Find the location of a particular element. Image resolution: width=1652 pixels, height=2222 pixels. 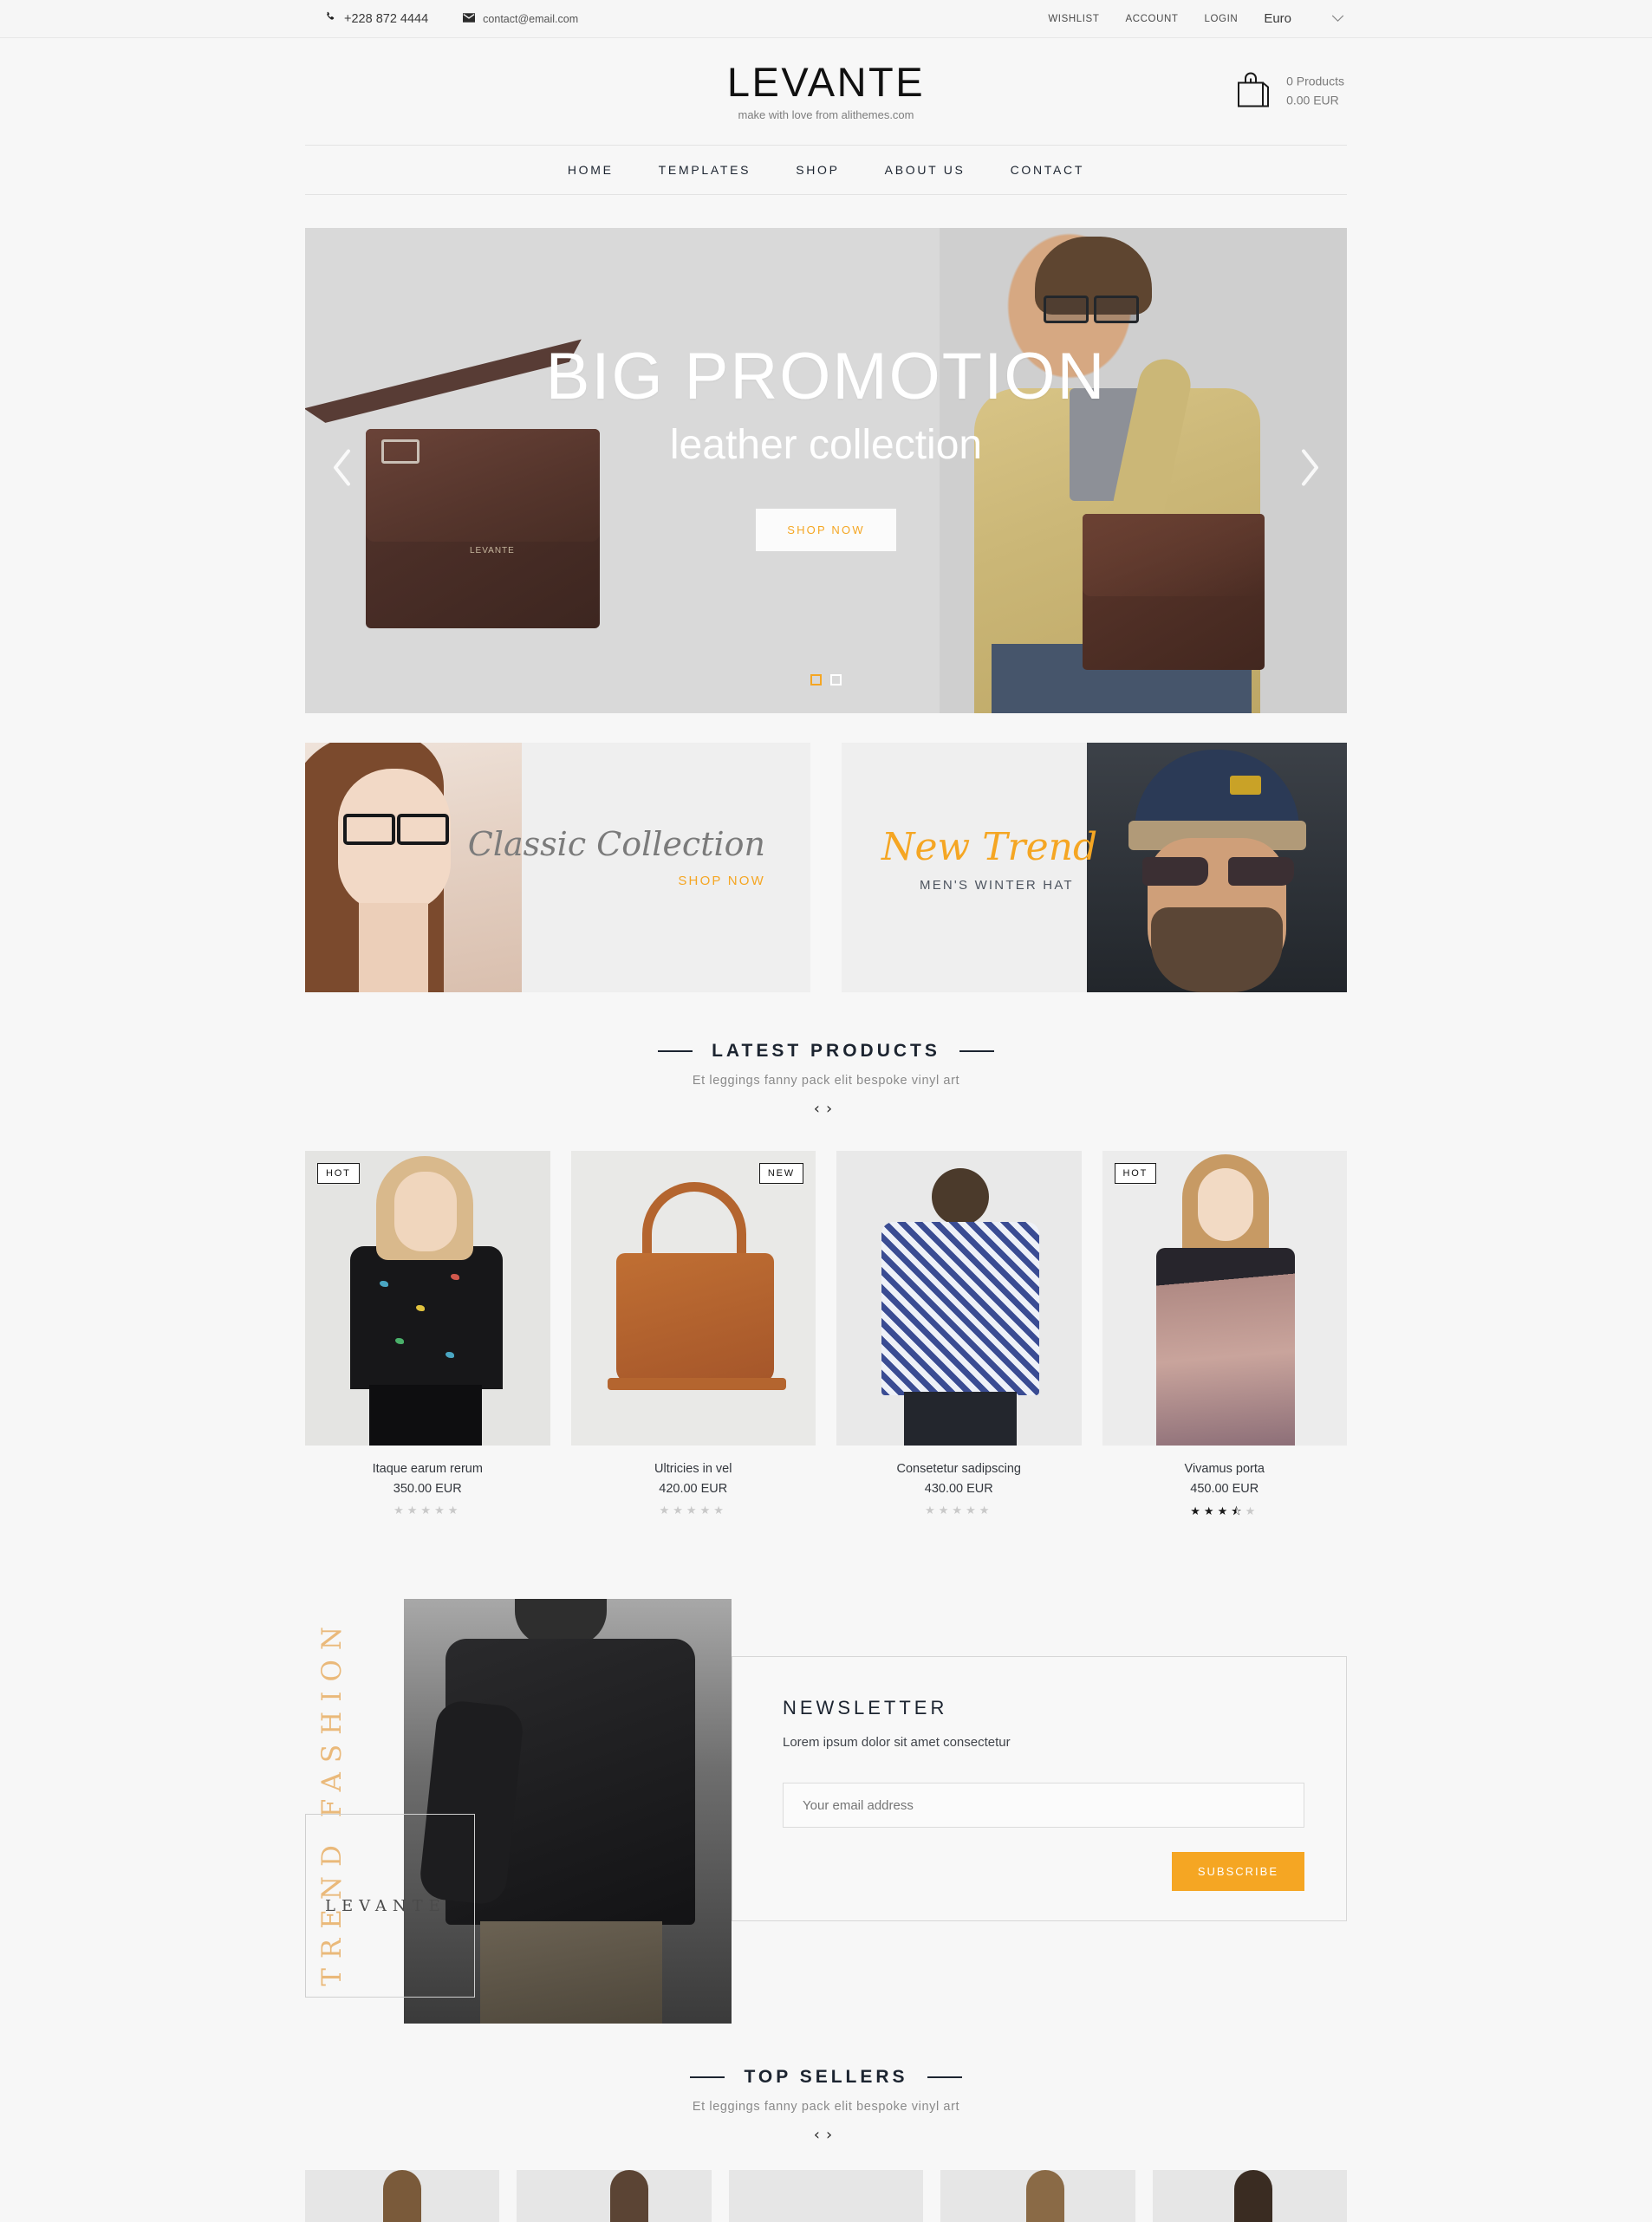

product-card: HOT Itaque earum rerum 350.00 EUR ★★★★★ is located at coordinates (427, 1337).